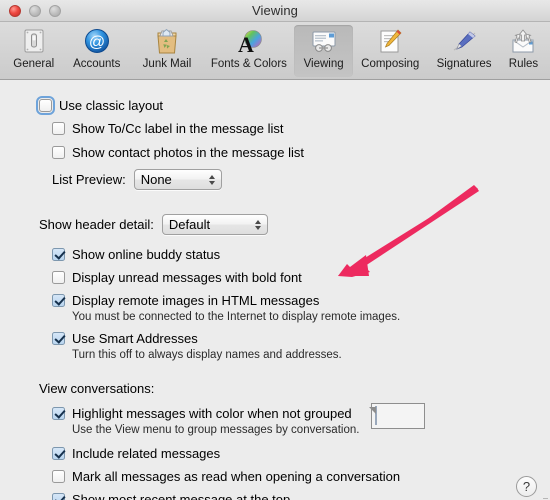 The height and width of the screenshot is (500, 550). I want to click on zoom-button, so click(55, 10).